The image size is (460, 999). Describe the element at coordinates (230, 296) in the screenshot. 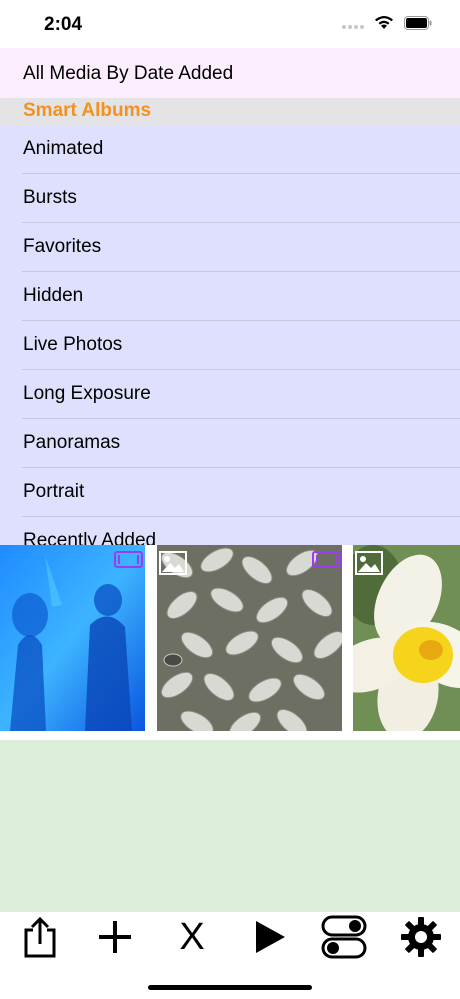

I see `album-row-hidden: Hidden` at that location.